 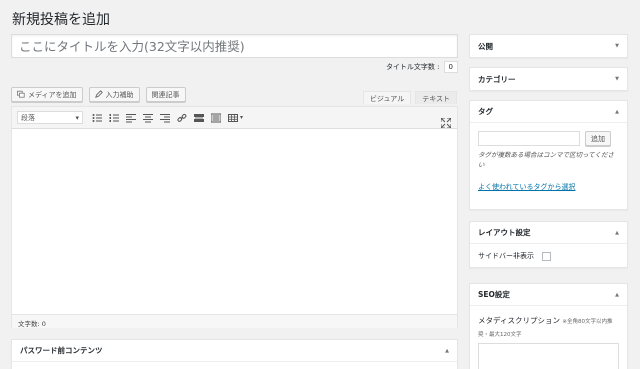 I want to click on format-select: 段落 ▾, so click(x=50, y=117).